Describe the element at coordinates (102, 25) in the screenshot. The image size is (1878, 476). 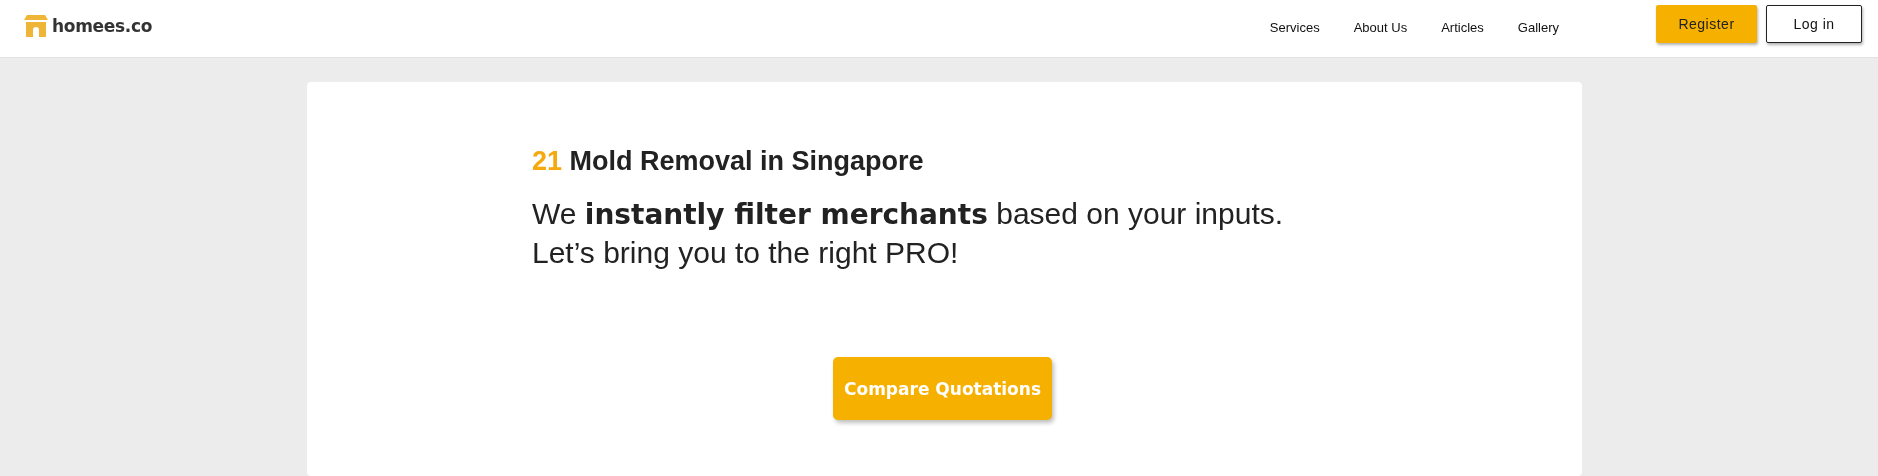
I see `logo-text: homees.co` at that location.